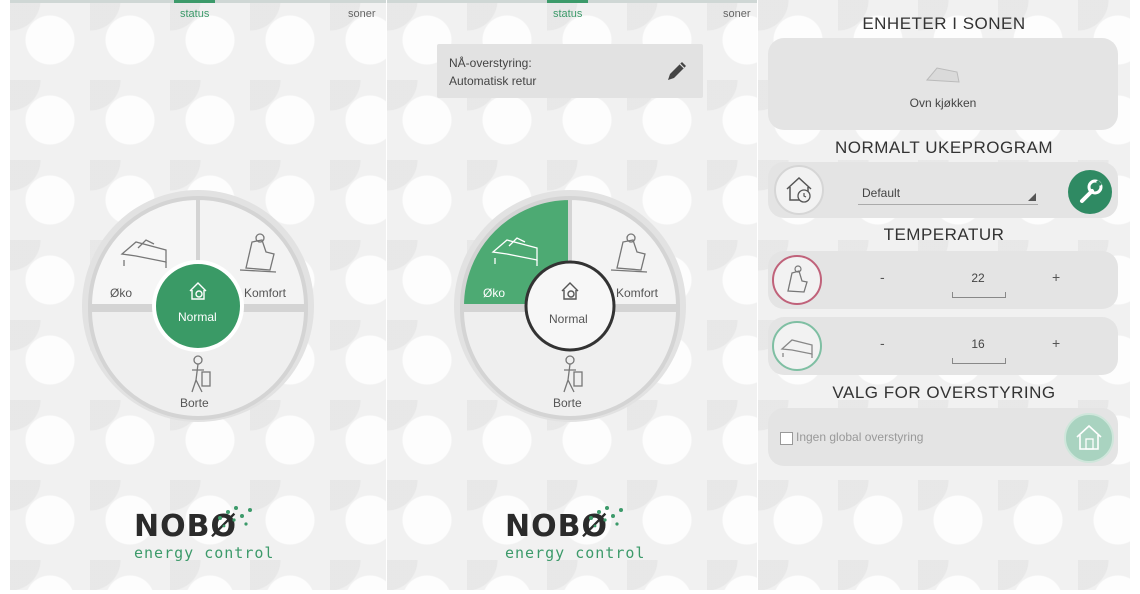 The height and width of the screenshot is (594, 1140). I want to click on unit-name: Ovn kjøkken, so click(943, 103).